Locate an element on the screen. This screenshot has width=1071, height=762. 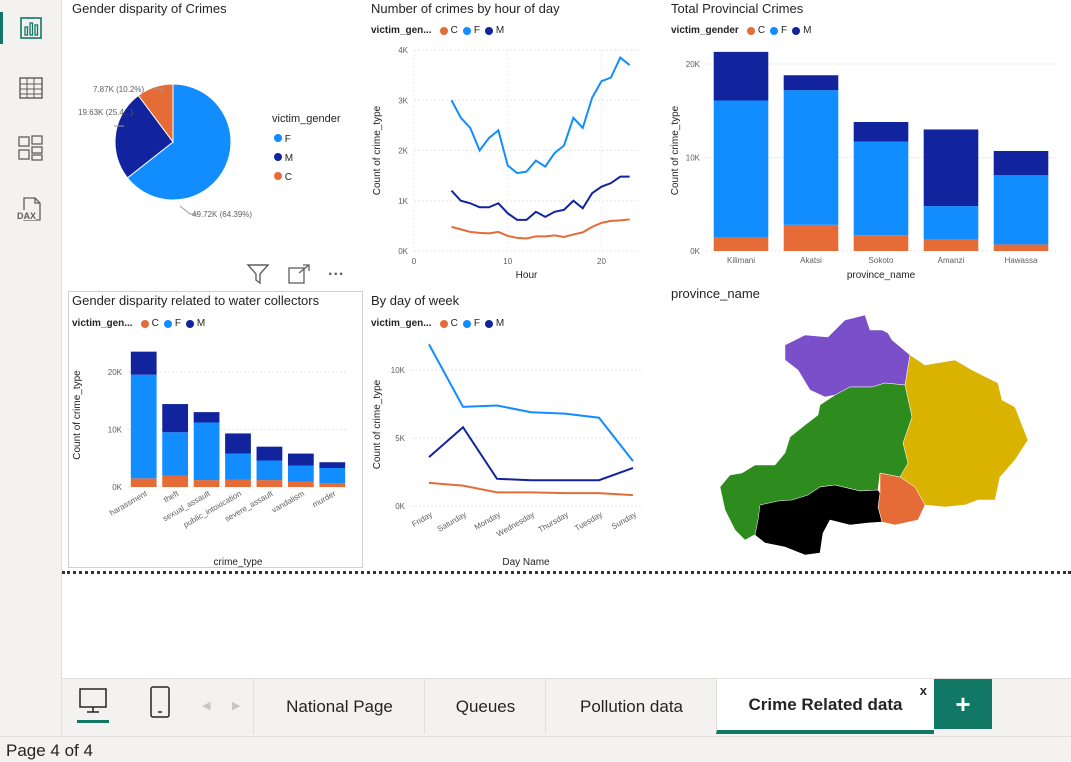
x-tick-label: Saturday is located at coordinates (452, 522).